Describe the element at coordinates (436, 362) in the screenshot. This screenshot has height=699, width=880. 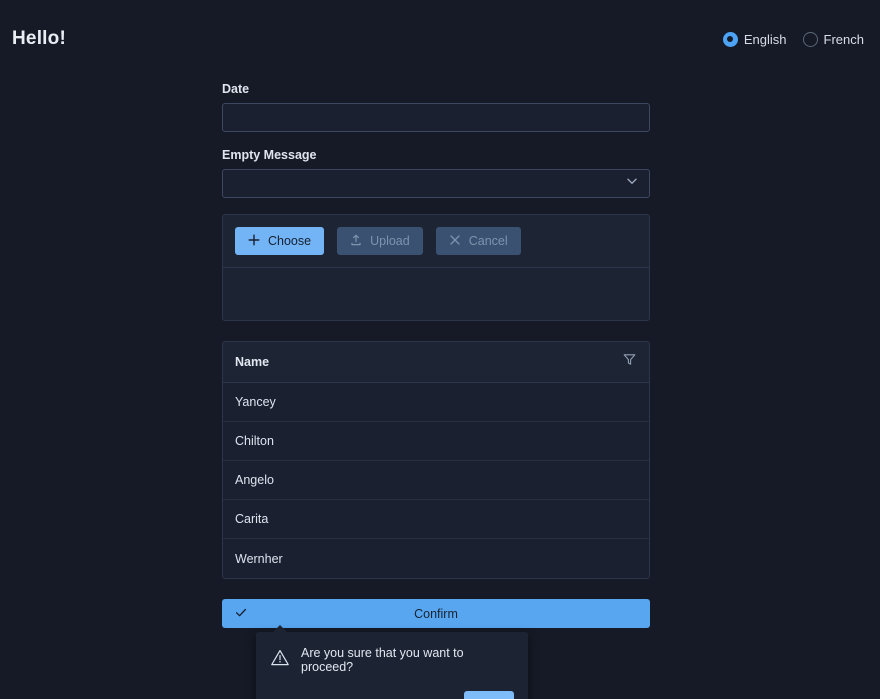
I see `table-header-row: Name` at that location.